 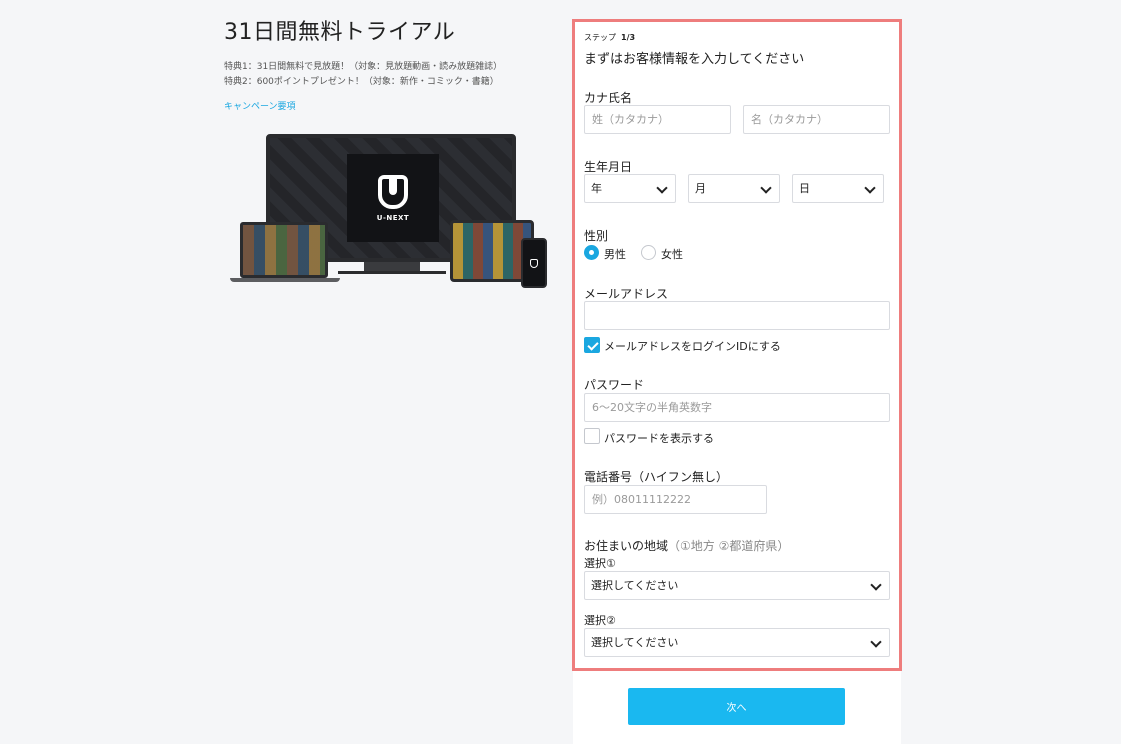 What do you see at coordinates (393, 217) in the screenshot?
I see `unext-logo-word: U-NEXT` at bounding box center [393, 217].